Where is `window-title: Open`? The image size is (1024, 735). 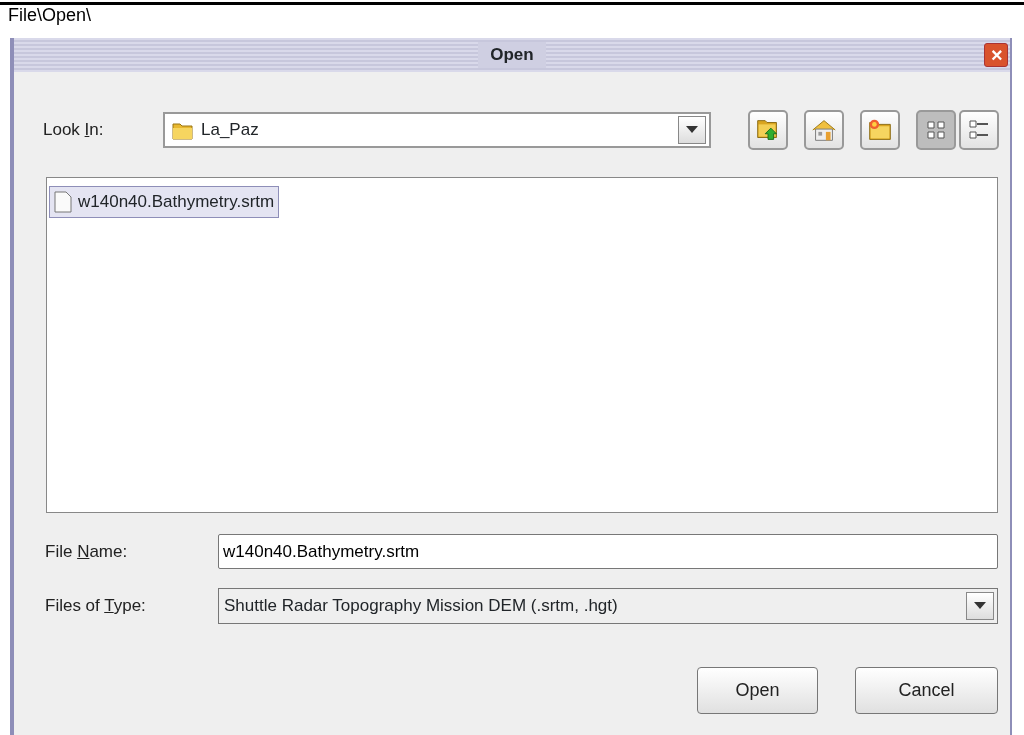
window-title: Open is located at coordinates (512, 55).